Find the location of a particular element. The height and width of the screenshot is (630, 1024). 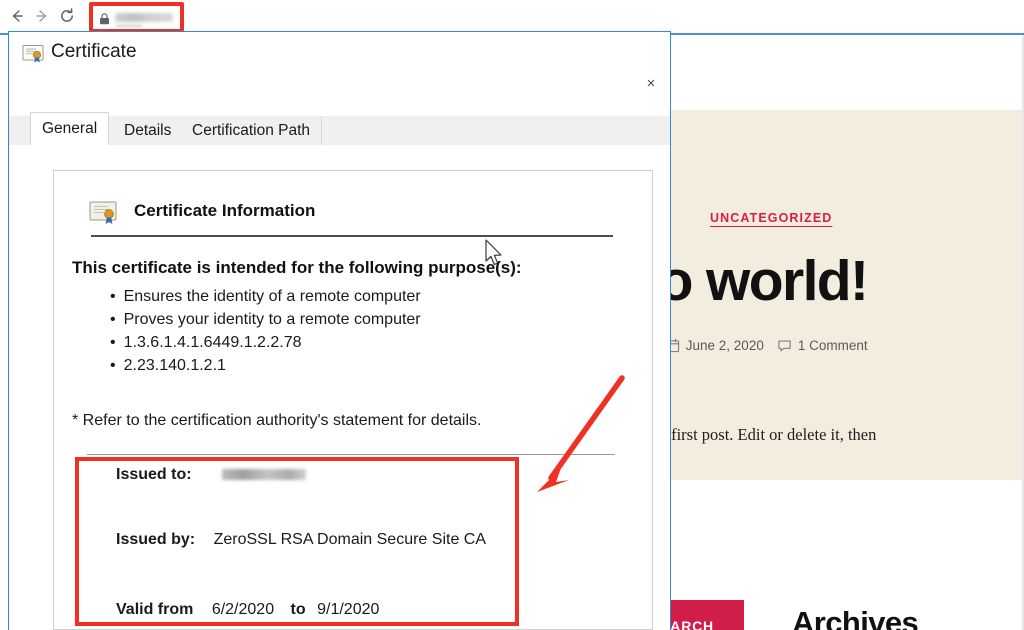

dialog-titlebar: Certificate is located at coordinates (339, 53).